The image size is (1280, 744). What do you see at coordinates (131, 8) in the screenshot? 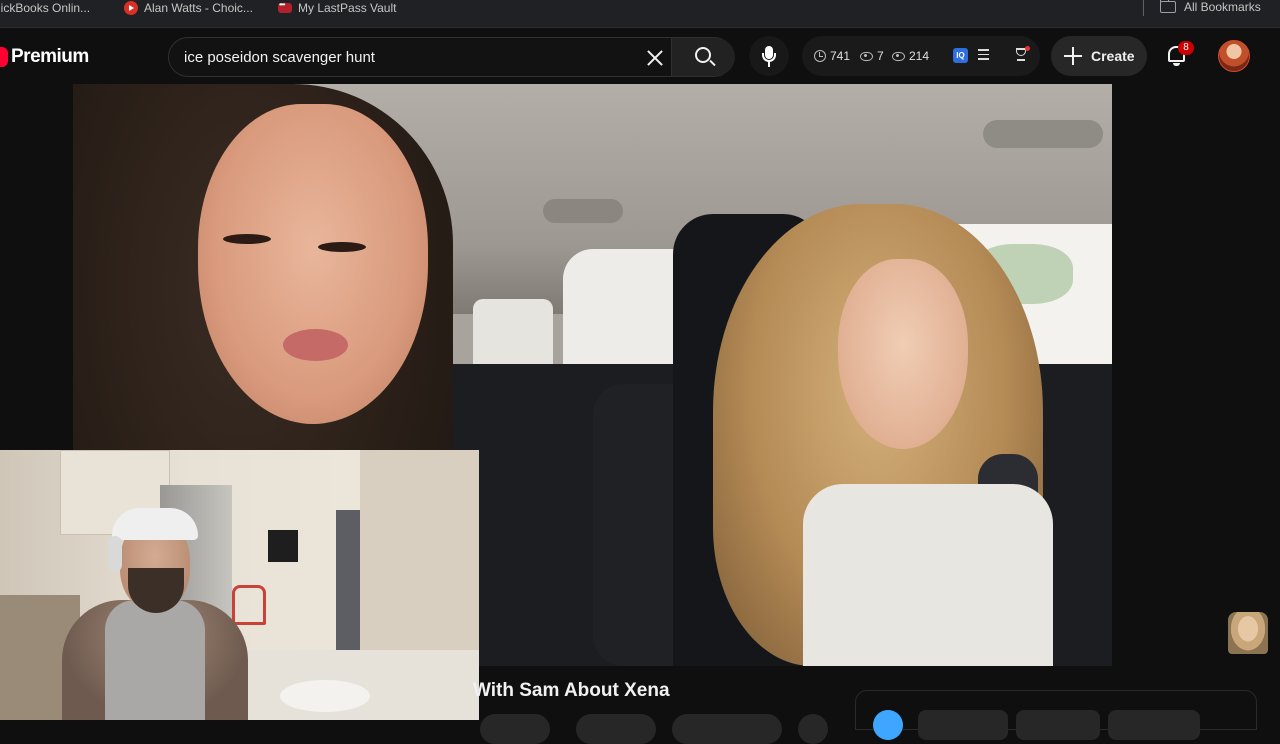
I see `youtube-icon` at bounding box center [131, 8].